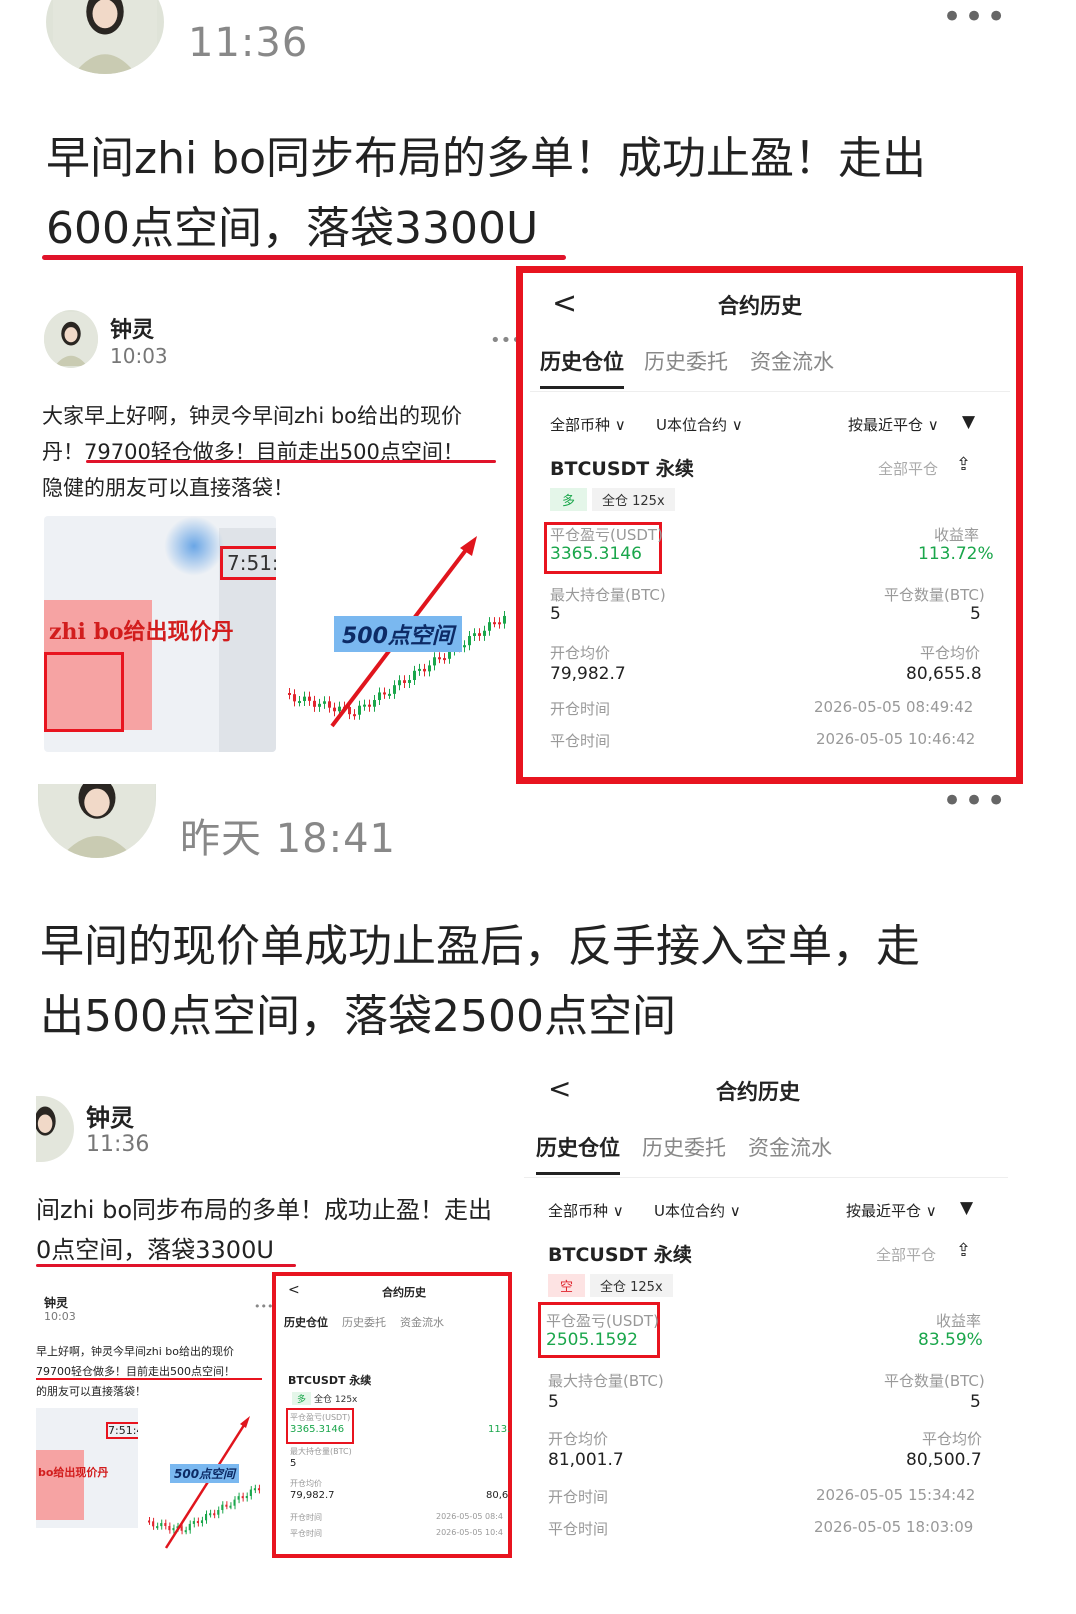  I want to click on inner-text-line1: 早上好啊，钟灵今早间zhi bo给出的现价, so click(135, 1351).